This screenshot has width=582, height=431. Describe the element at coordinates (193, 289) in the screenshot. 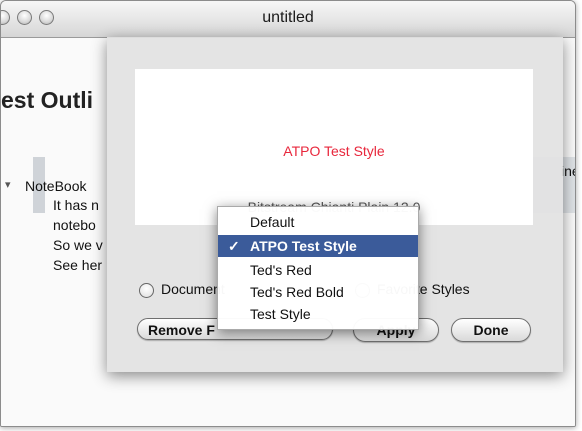

I see `document-radio-label: Document` at that location.